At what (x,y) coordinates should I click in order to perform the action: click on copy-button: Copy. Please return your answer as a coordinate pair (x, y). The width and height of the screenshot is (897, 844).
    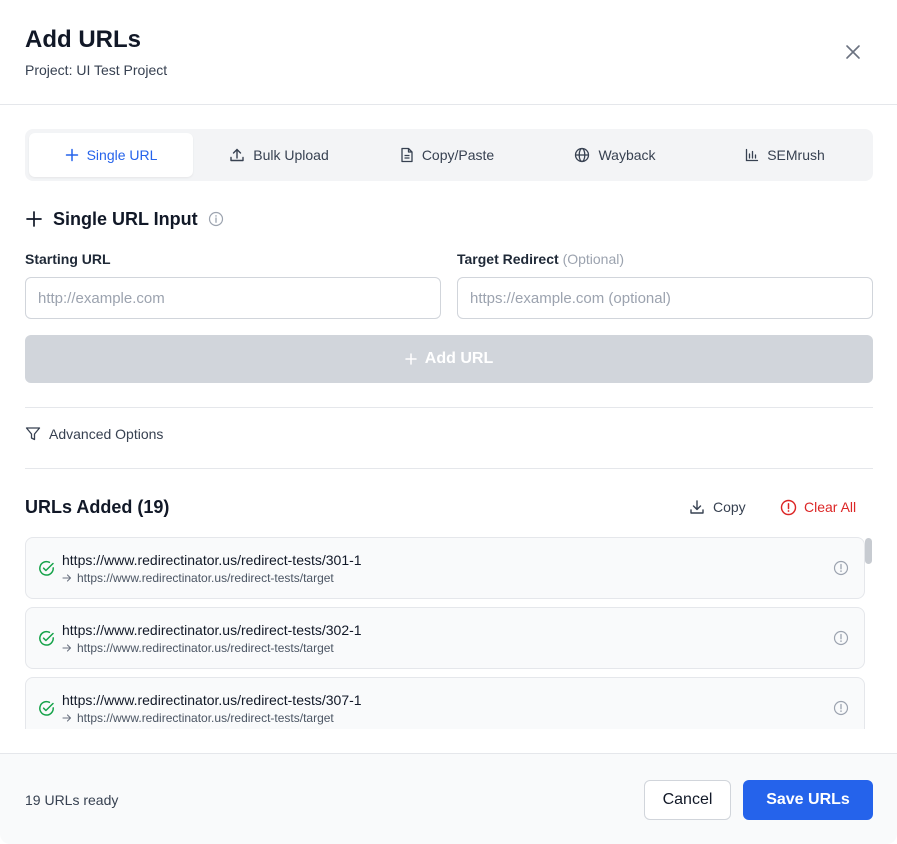
    Looking at the image, I should click on (717, 507).